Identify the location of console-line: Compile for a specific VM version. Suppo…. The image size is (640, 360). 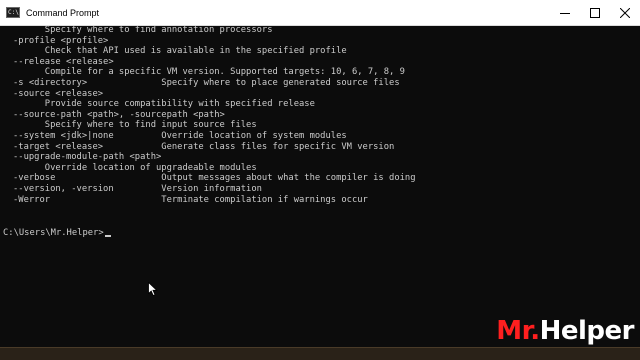
(209, 72).